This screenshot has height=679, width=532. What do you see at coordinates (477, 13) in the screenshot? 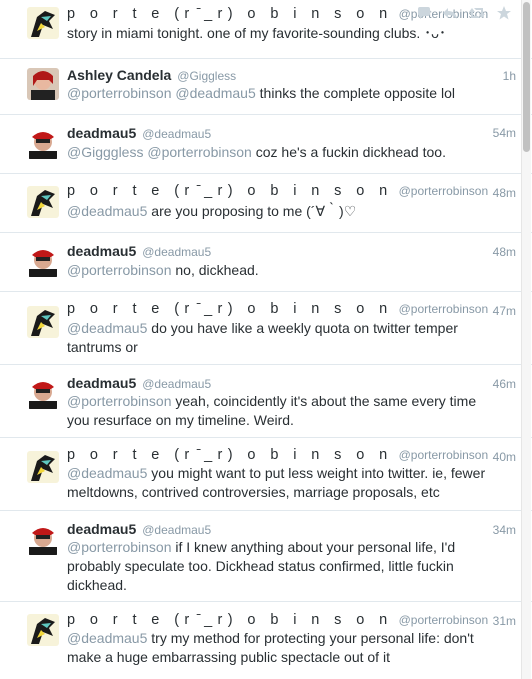
I see `retweet-icon` at bounding box center [477, 13].